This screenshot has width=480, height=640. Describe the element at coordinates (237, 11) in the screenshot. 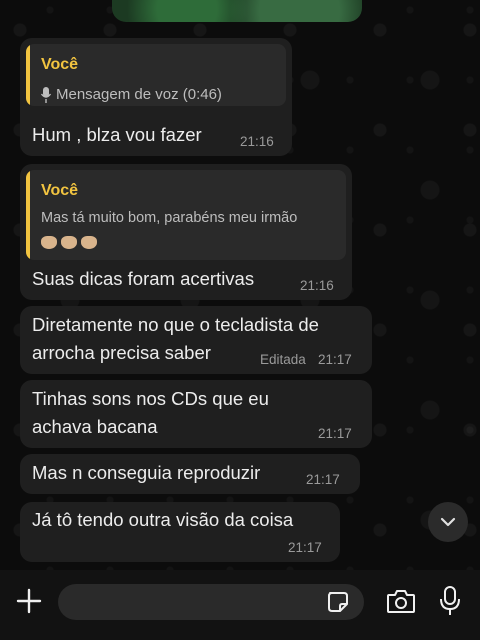

I see `media-preview-strip` at that location.